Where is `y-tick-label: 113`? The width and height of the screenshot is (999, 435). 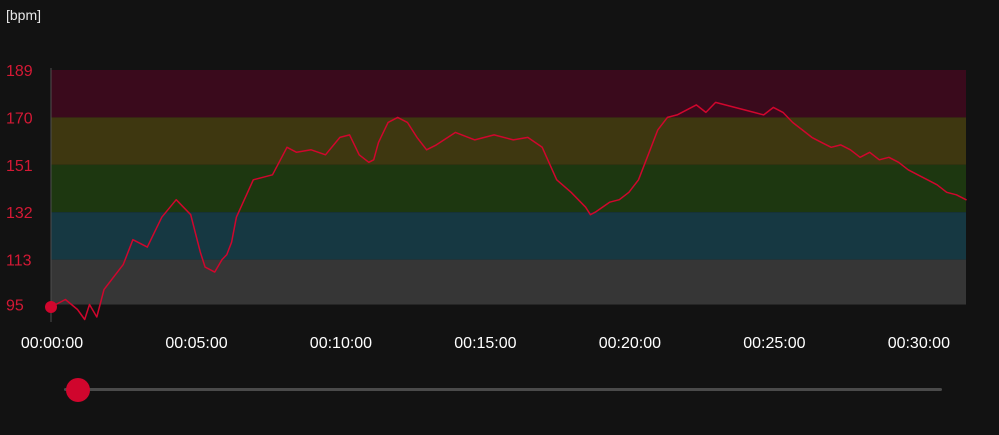
y-tick-label: 113 is located at coordinates (19, 261).